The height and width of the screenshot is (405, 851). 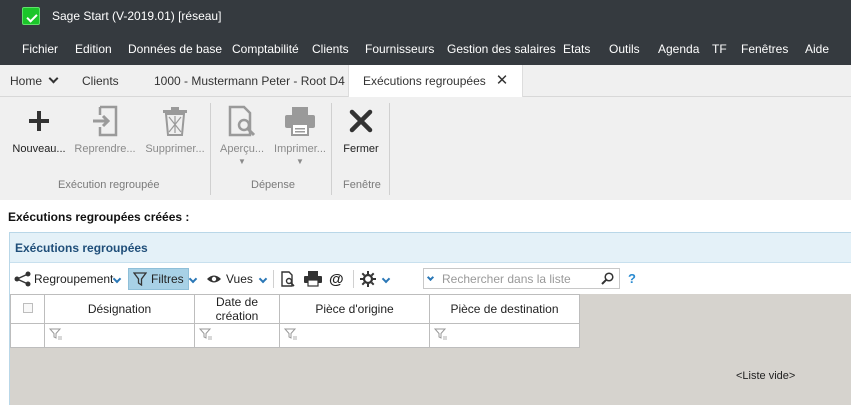 What do you see at coordinates (237, 335) in the screenshot?
I see `filter-cell-creation-date` at bounding box center [237, 335].